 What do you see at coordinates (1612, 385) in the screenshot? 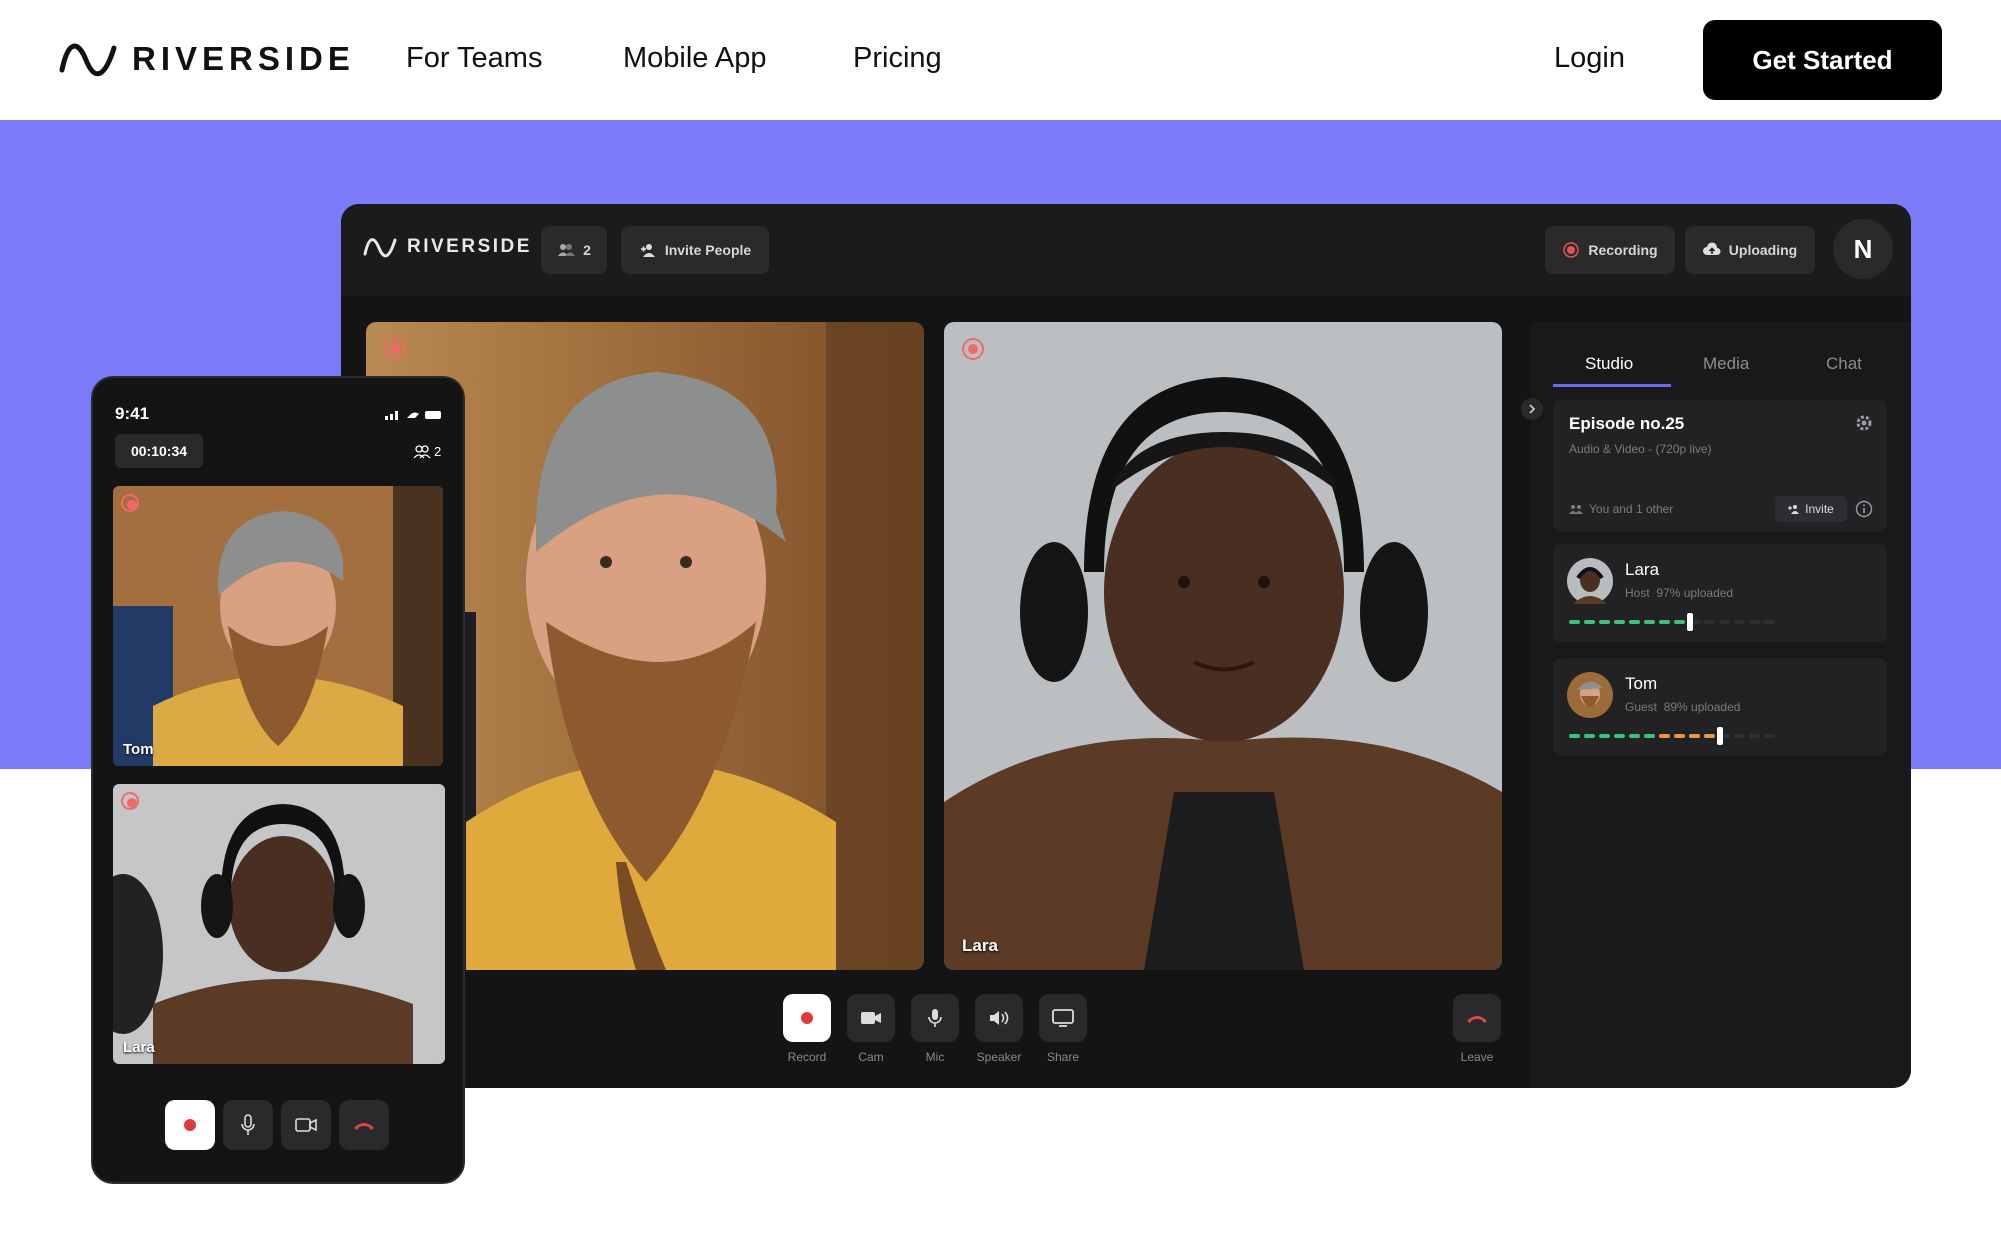
I see `active-tab-indicator` at bounding box center [1612, 385].